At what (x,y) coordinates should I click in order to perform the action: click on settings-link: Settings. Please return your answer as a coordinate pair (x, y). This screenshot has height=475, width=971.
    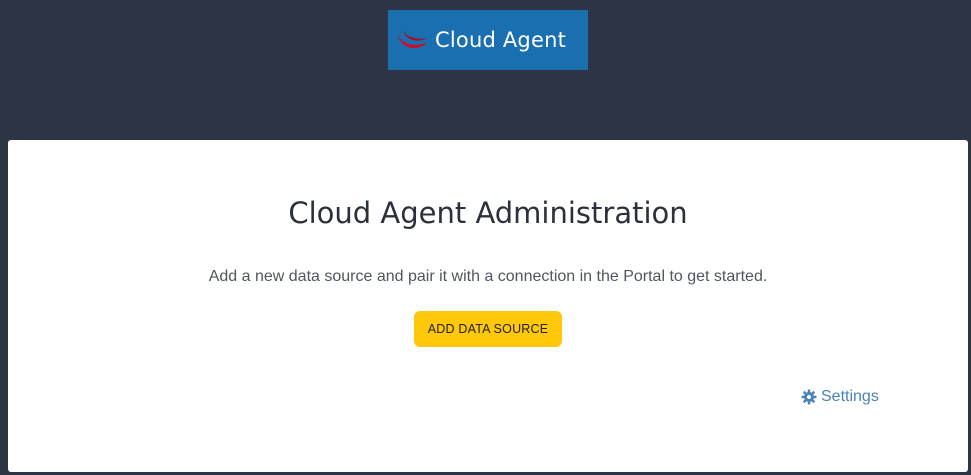
    Looking at the image, I should click on (840, 397).